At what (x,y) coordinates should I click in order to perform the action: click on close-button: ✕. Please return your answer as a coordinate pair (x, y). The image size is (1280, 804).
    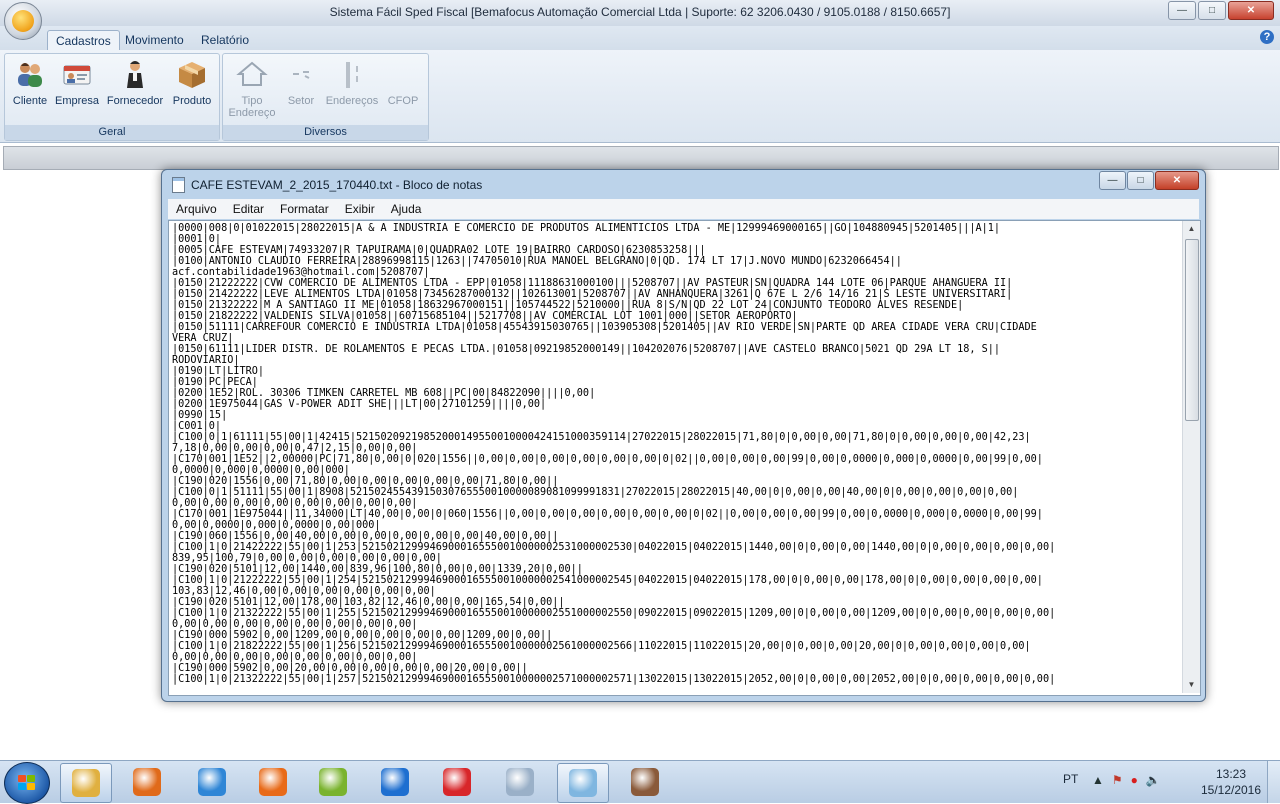
    Looking at the image, I should click on (1251, 10).